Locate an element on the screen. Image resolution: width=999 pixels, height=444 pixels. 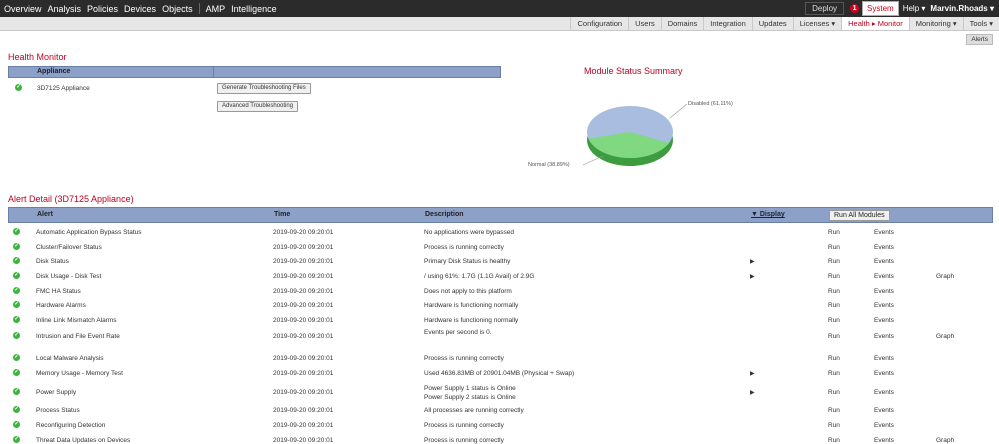
appliance-table-header: Appliance is located at coordinates (254, 72).